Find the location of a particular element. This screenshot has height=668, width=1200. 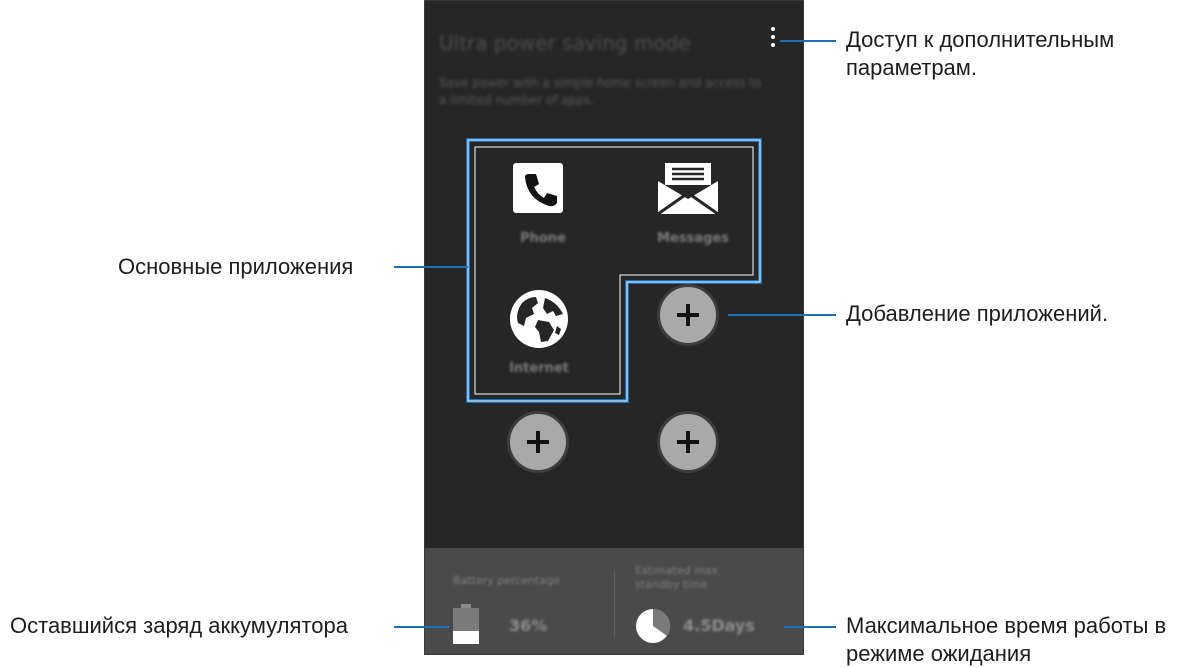

callout-line-main-apps is located at coordinates (431, 267).